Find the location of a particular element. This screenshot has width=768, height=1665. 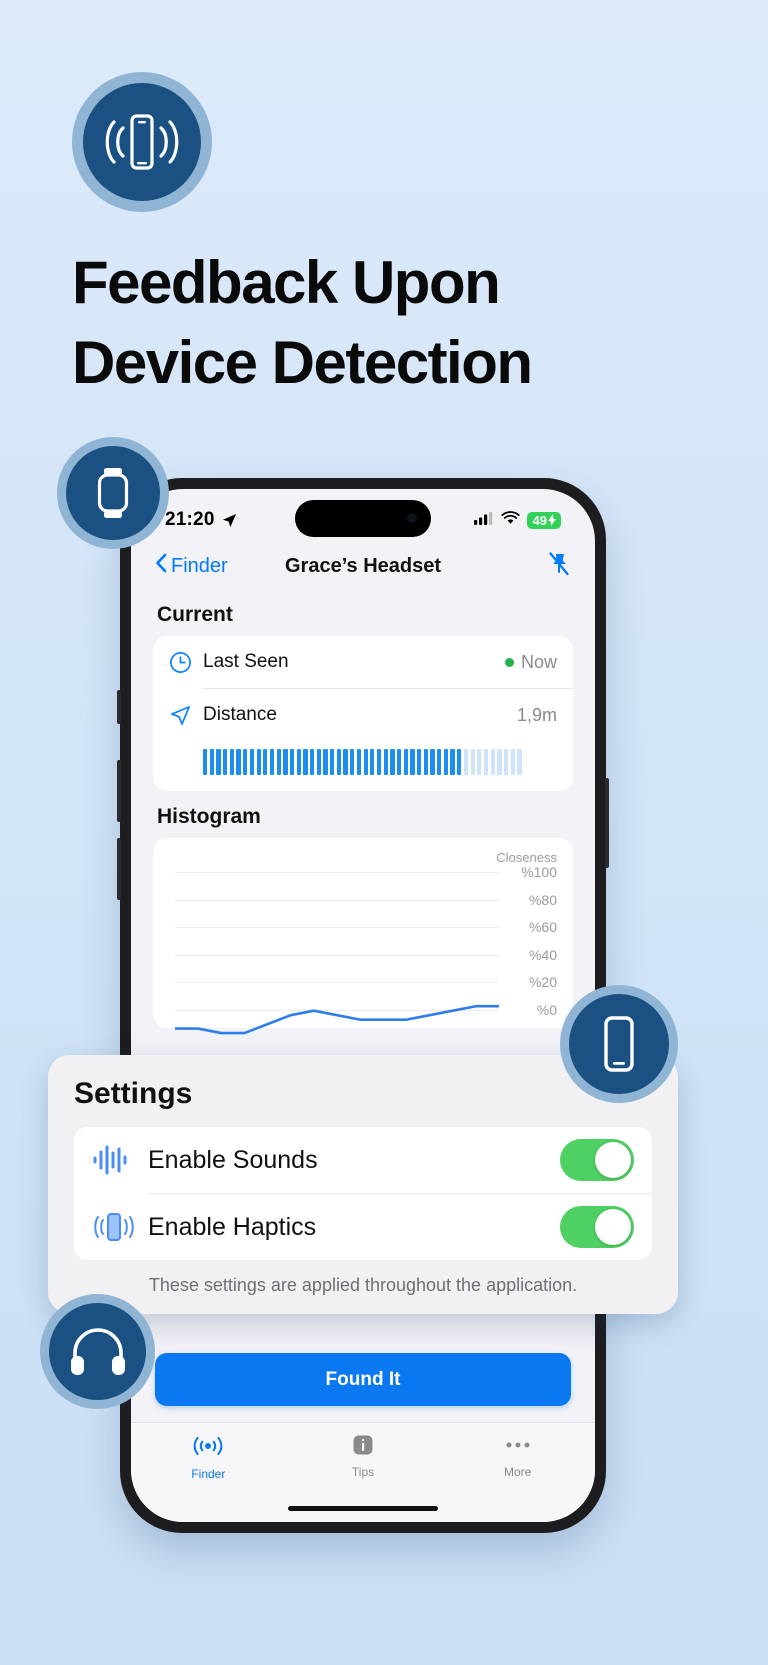

phone-icon is located at coordinates (619, 1044).